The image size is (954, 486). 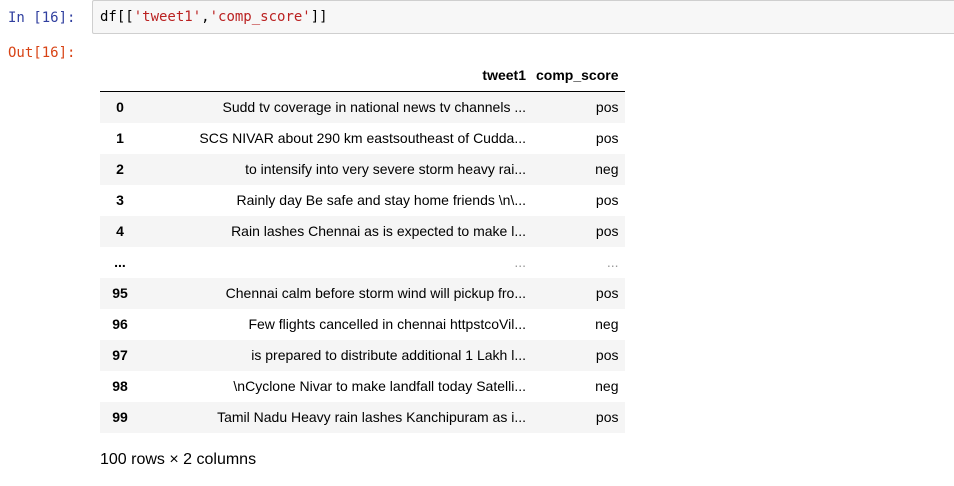 I want to click on header-index, so click(x=120, y=76).